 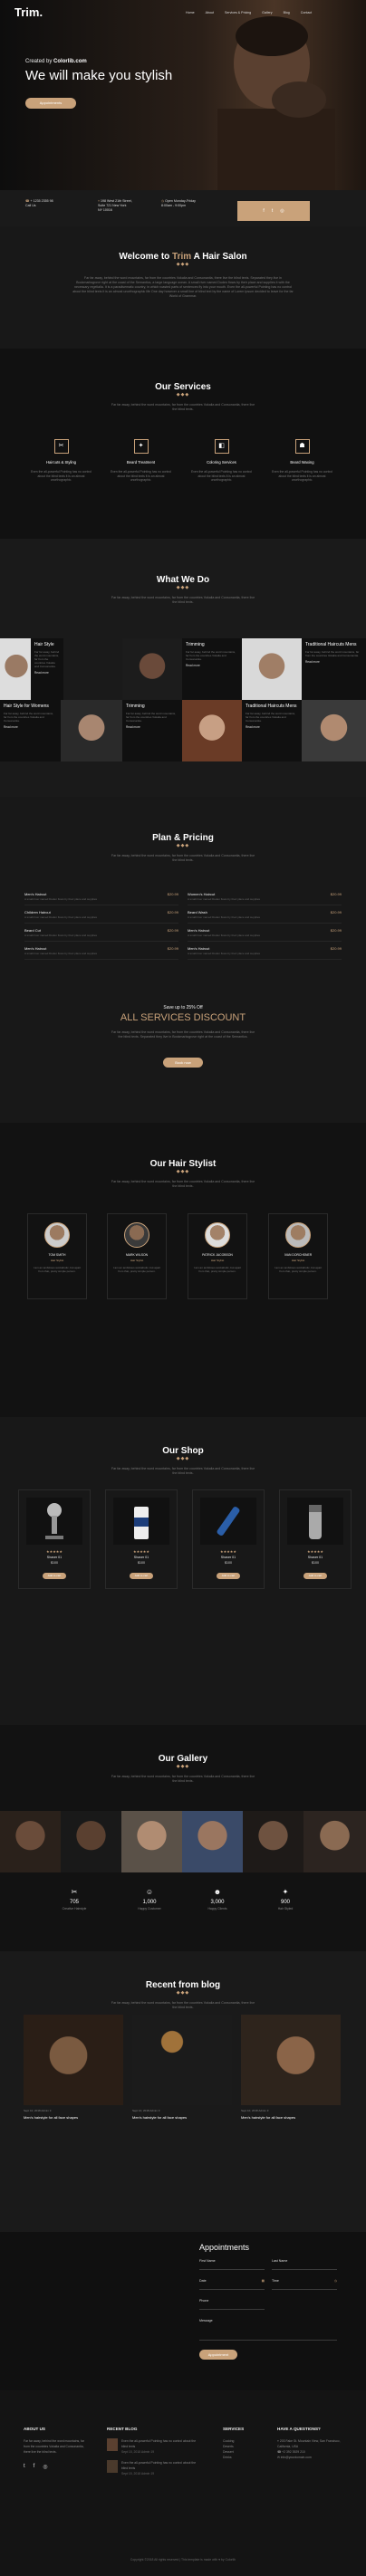 I want to click on nav-blog: Blog, so click(x=287, y=12).